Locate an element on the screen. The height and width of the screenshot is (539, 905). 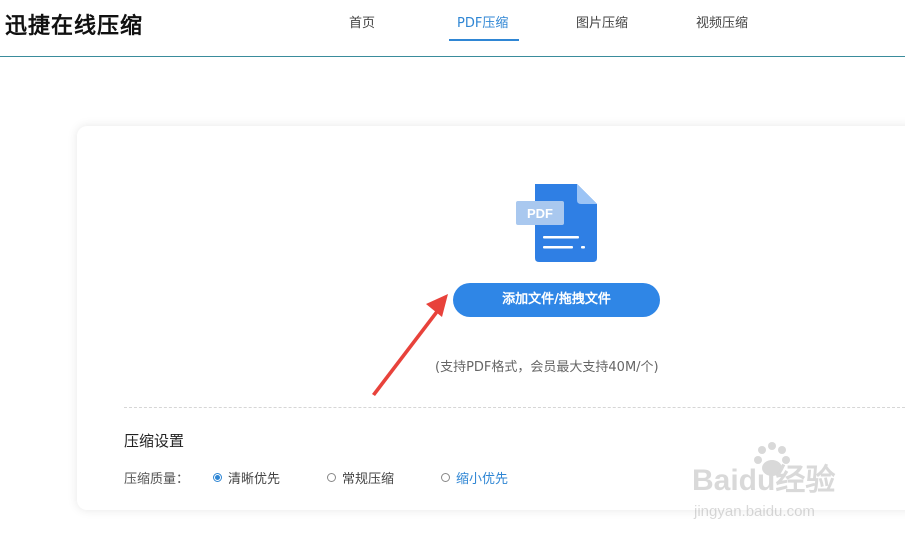
radio-size-first: 缩小优先 is located at coordinates (474, 477).